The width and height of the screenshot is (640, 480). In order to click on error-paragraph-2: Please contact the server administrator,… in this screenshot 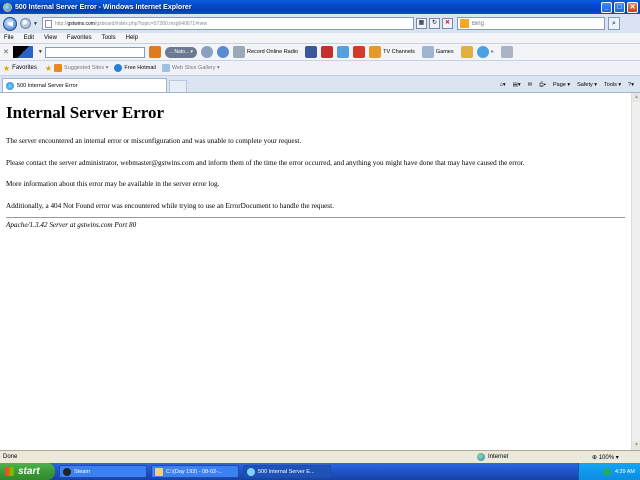, I will do `click(265, 162)`.